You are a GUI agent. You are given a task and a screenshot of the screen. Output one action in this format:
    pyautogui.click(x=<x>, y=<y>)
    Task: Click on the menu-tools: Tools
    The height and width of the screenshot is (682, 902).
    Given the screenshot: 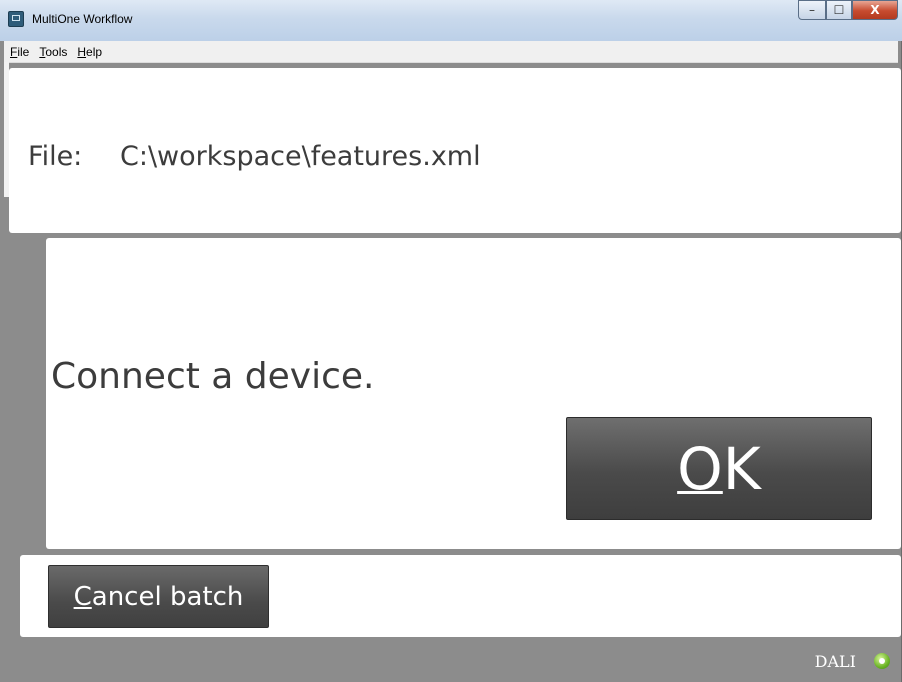 What is the action you would take?
    pyautogui.click(x=53, y=52)
    